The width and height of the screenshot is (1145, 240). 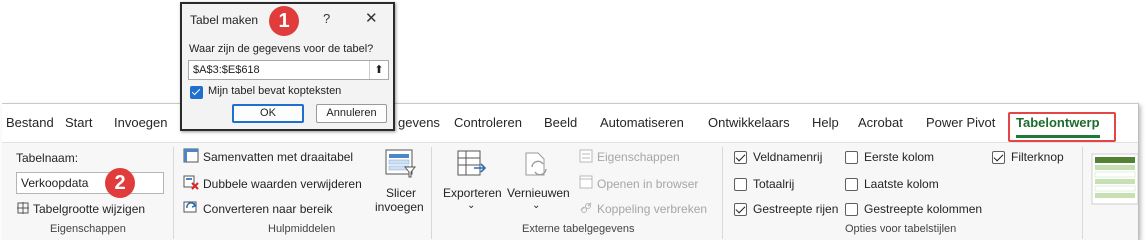 I want to click on unlink-icon, so click(x=586, y=207).